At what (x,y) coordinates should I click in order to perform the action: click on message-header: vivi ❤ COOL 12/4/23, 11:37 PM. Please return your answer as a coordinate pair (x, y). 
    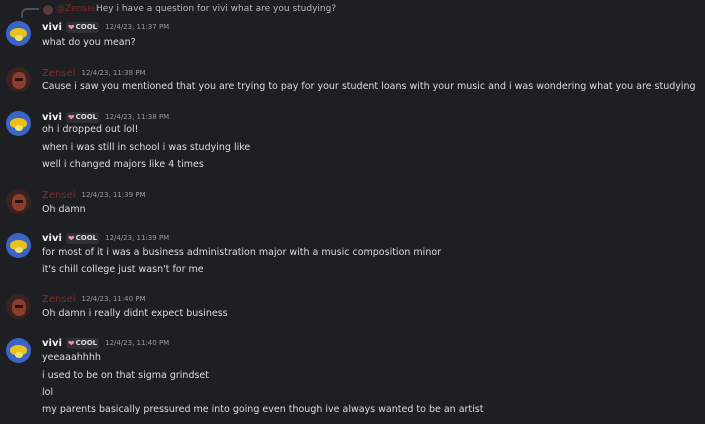
    Looking at the image, I should click on (105, 27).